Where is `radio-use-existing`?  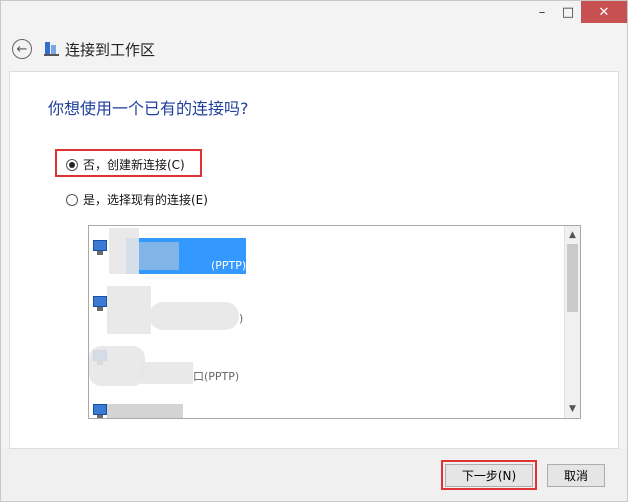
radio-use-existing is located at coordinates (72, 199).